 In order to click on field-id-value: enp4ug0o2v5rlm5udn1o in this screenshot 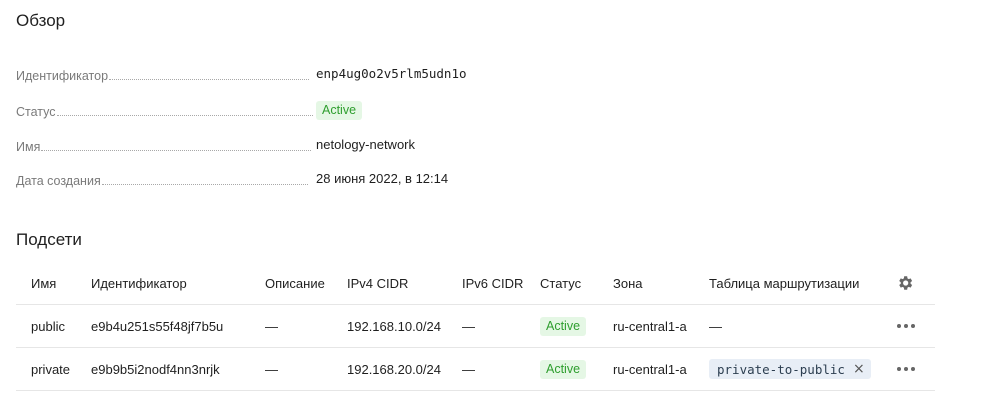, I will do `click(391, 74)`.